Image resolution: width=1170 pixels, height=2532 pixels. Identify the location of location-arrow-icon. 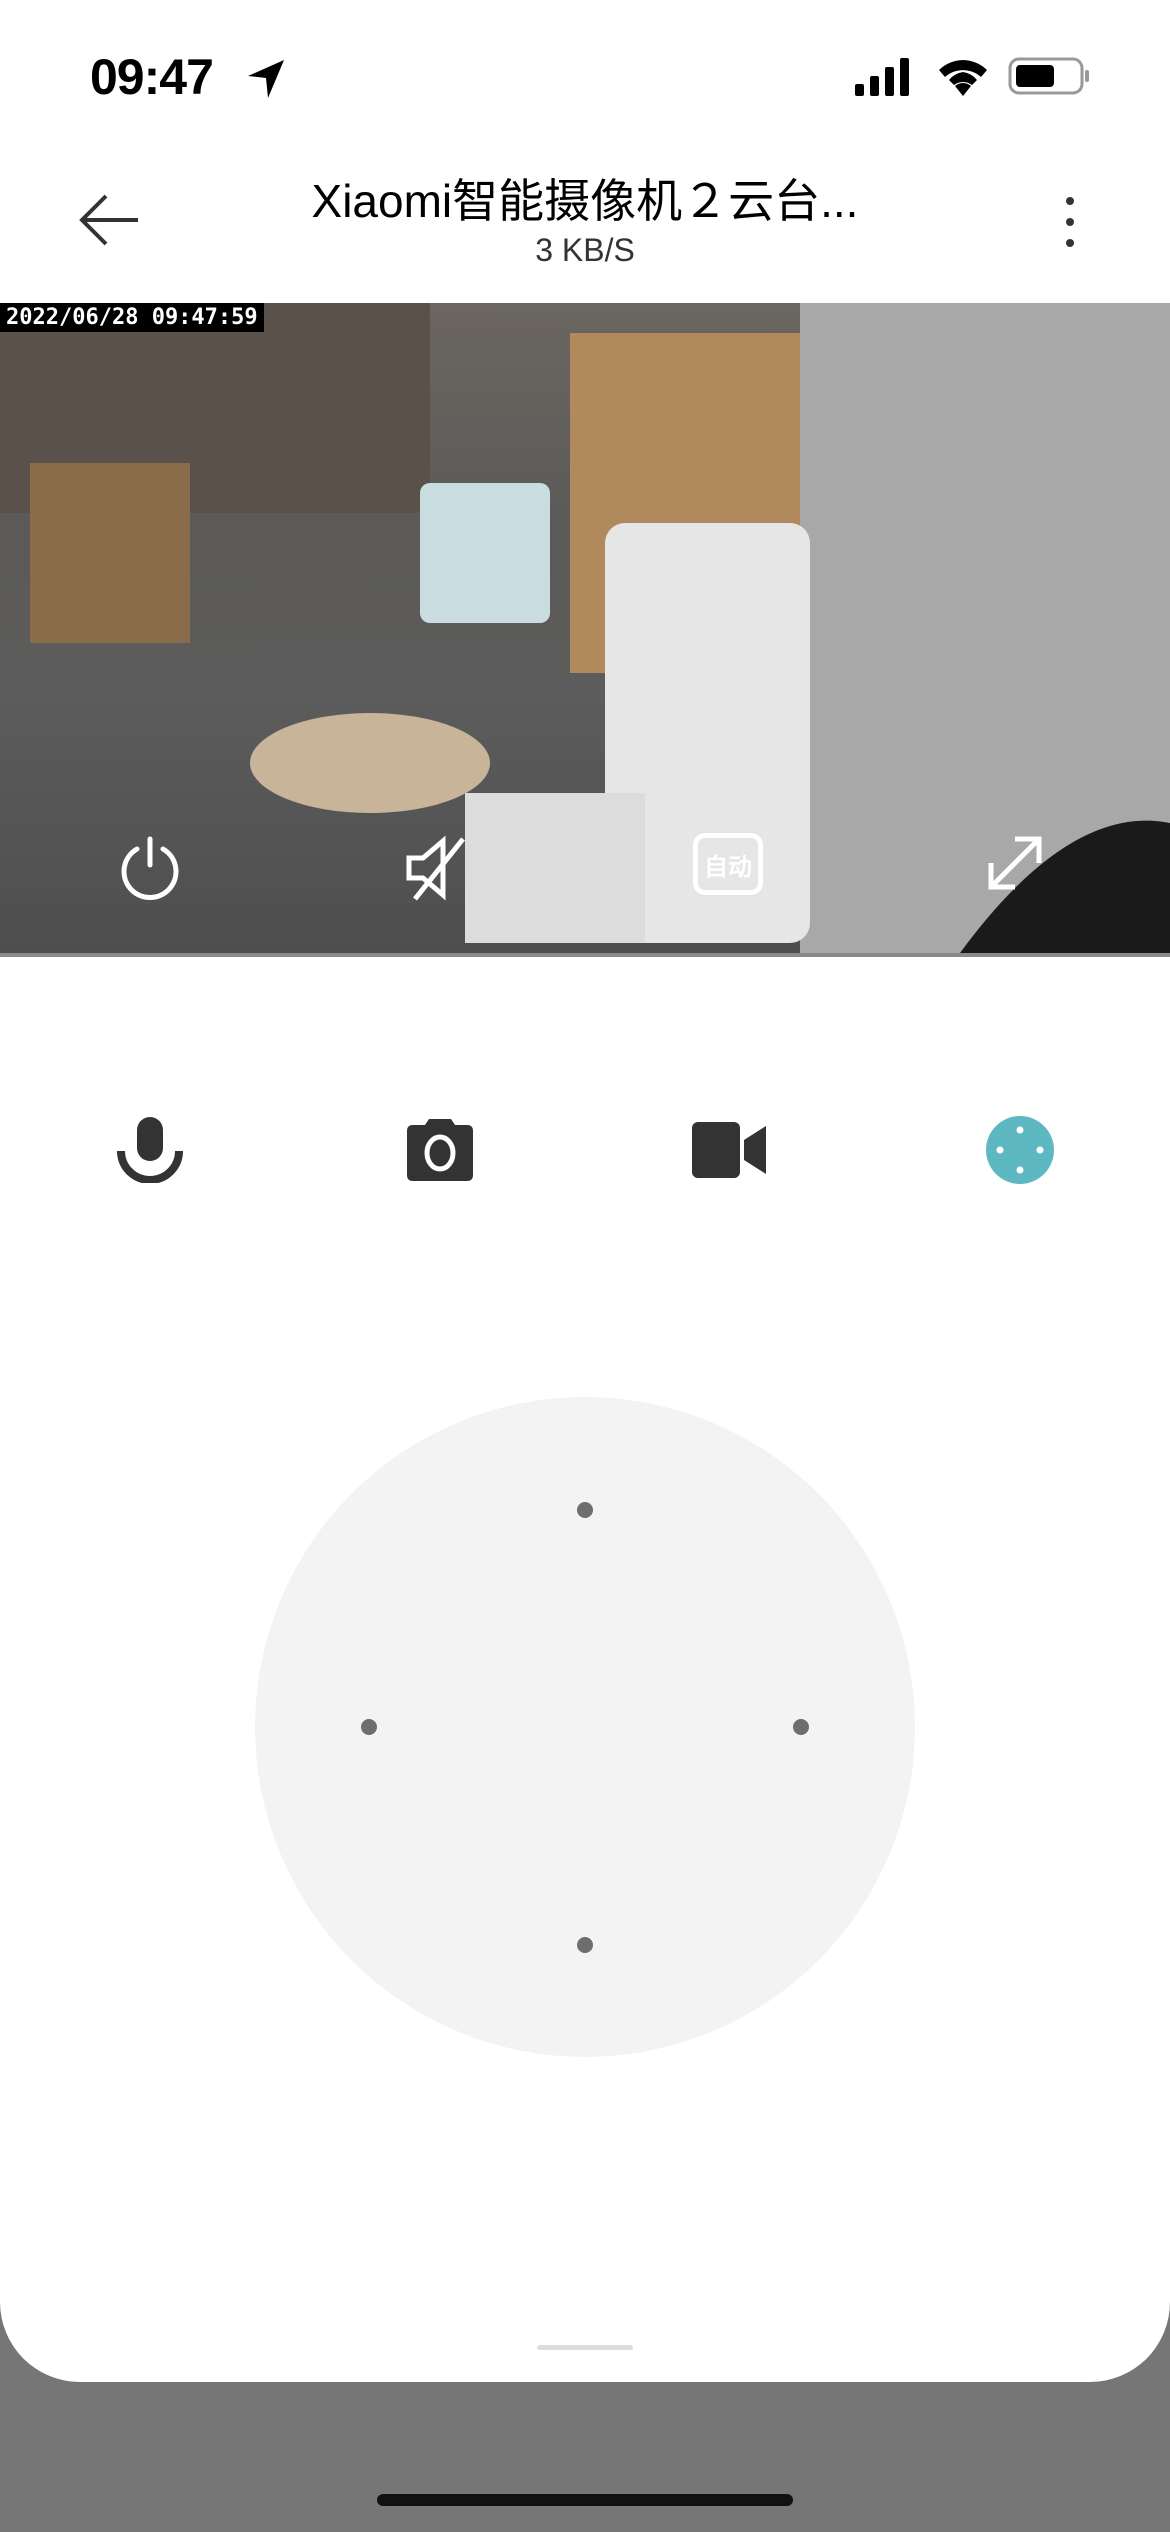
(266, 79).